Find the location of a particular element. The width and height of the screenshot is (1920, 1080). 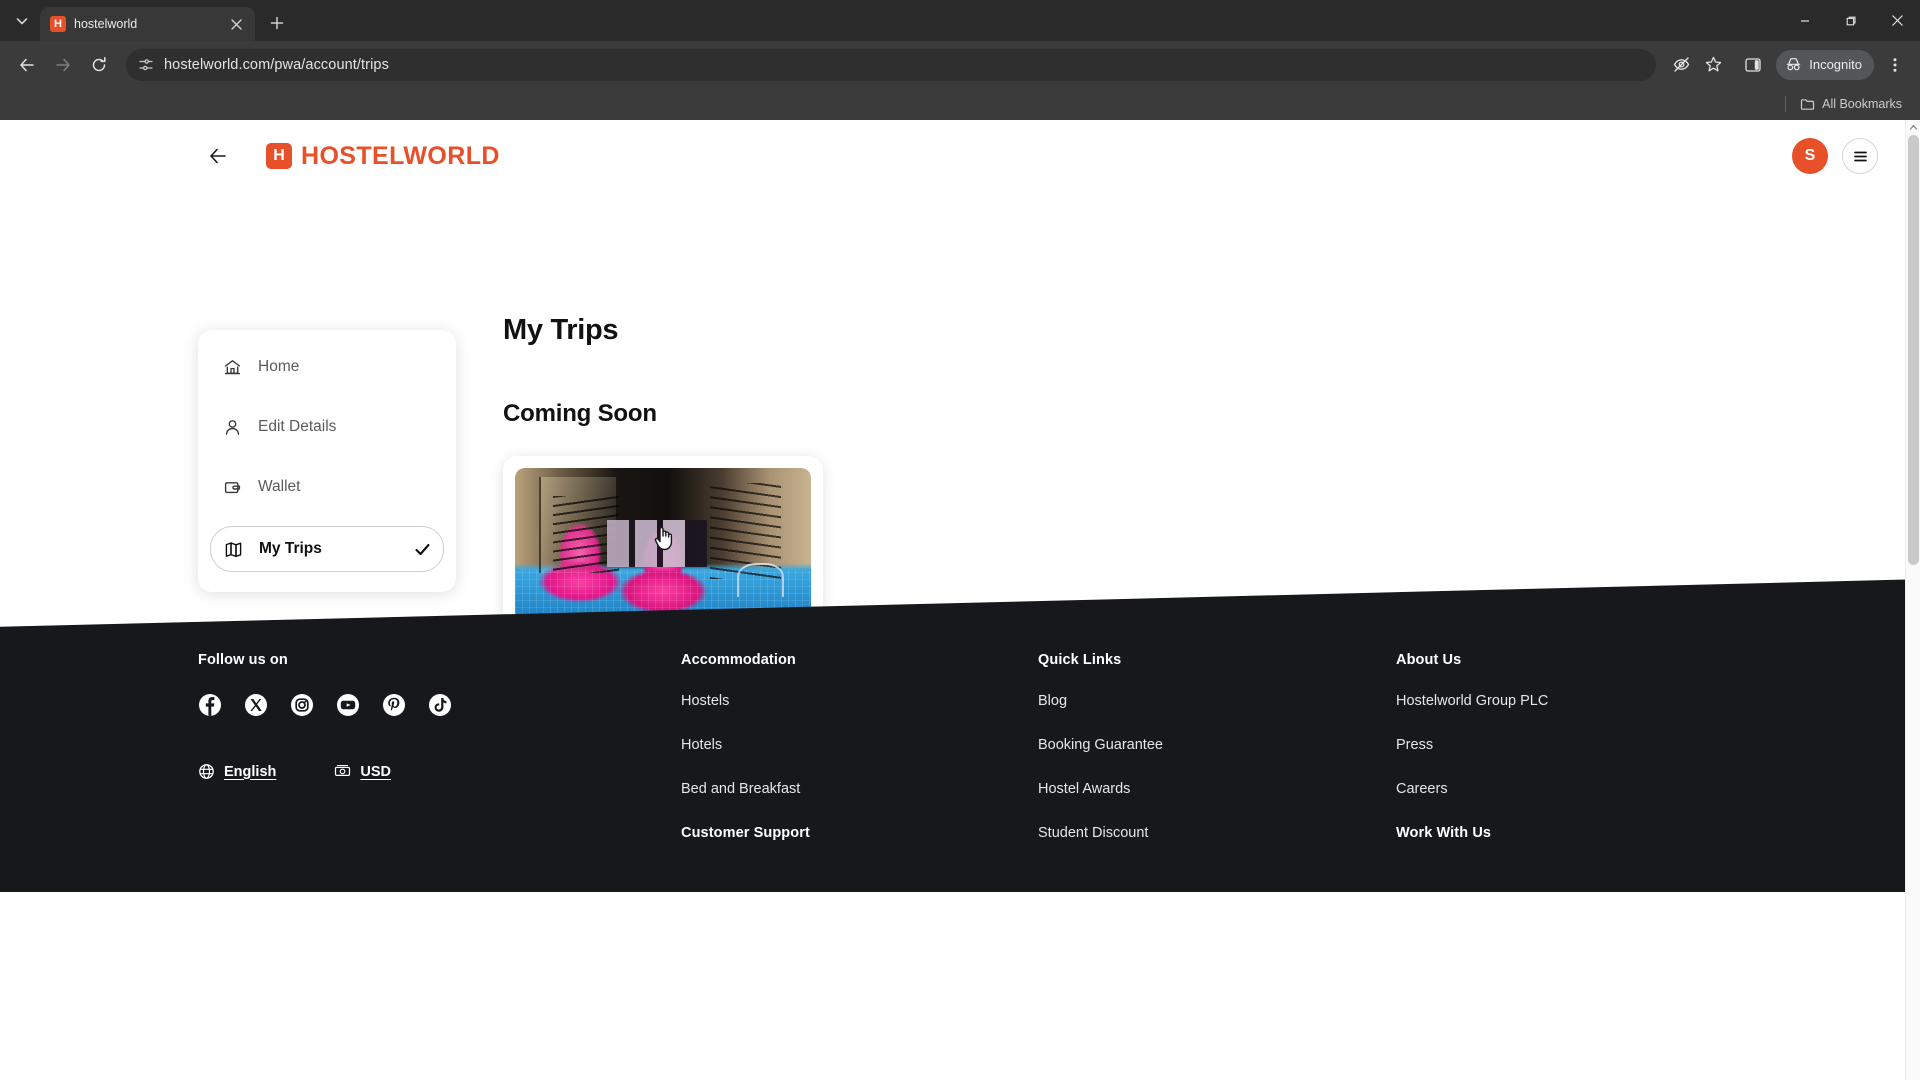

facebook-icon is located at coordinates (210, 705).